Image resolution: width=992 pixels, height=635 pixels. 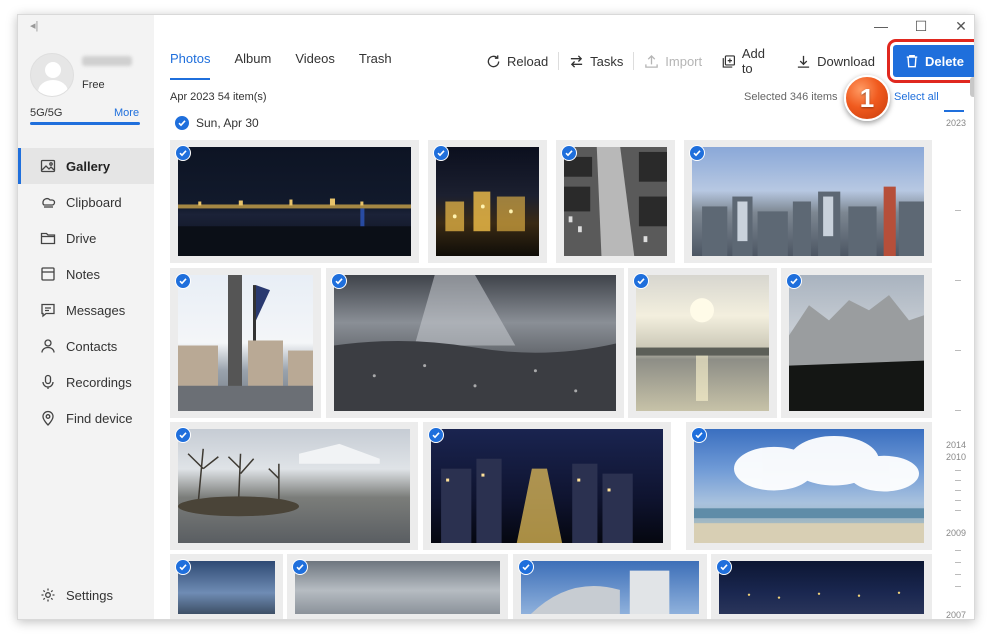 What do you see at coordinates (961, 26) in the screenshot?
I see `close-icon: ✕` at bounding box center [961, 26].